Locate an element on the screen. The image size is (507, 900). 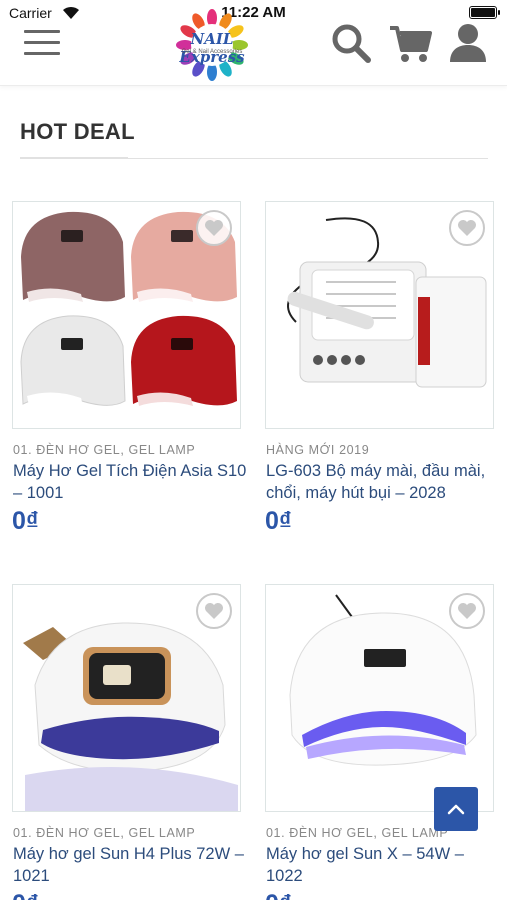
product-name: Máy hơ gel Sun H4 Plus 72W – 1021 is located at coordinates (131, 865).